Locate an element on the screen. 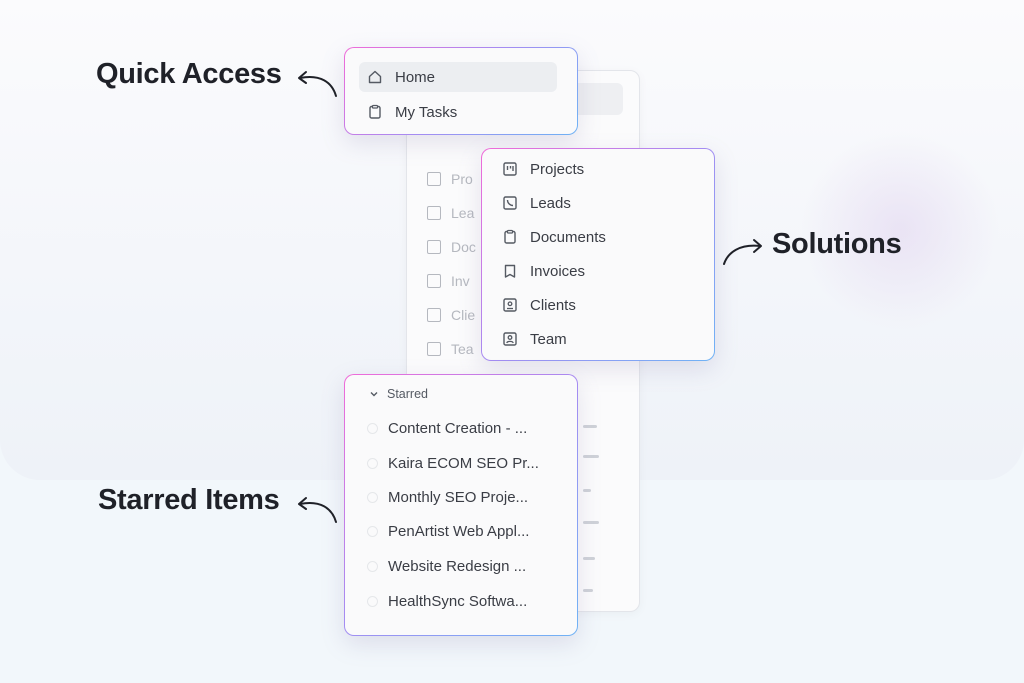 The height and width of the screenshot is (683, 1024). nav-item-label: Team is located at coordinates (548, 339).